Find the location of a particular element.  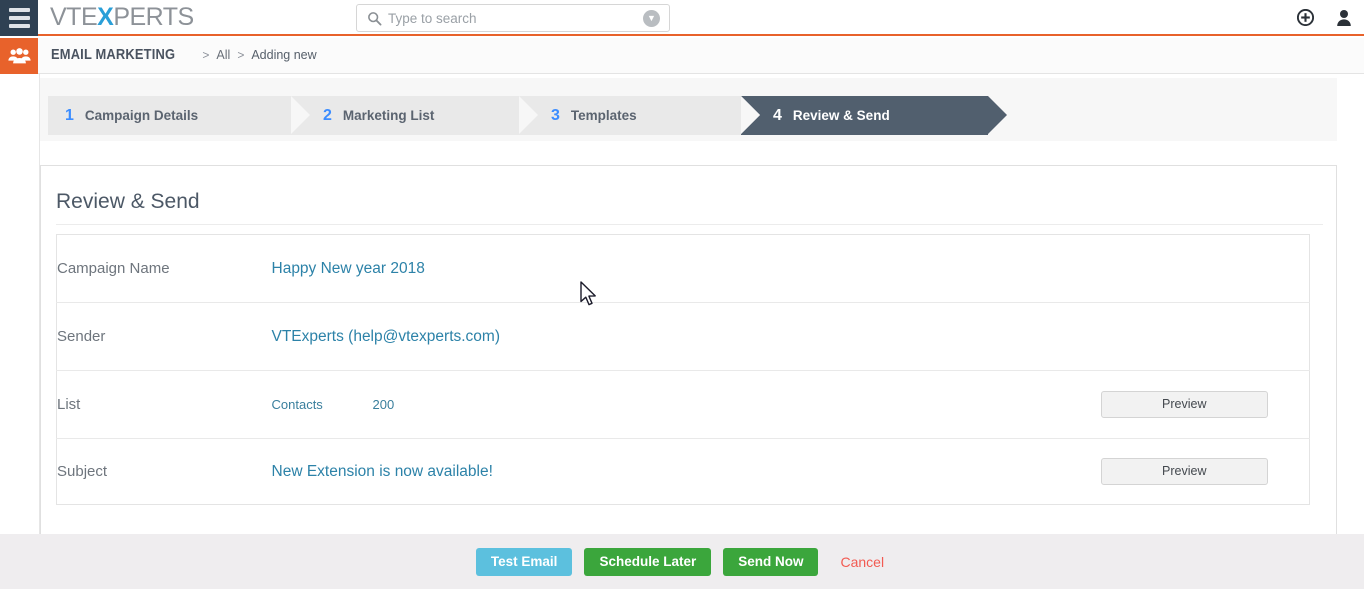

breadcrumb-parent: All is located at coordinates (223, 55).